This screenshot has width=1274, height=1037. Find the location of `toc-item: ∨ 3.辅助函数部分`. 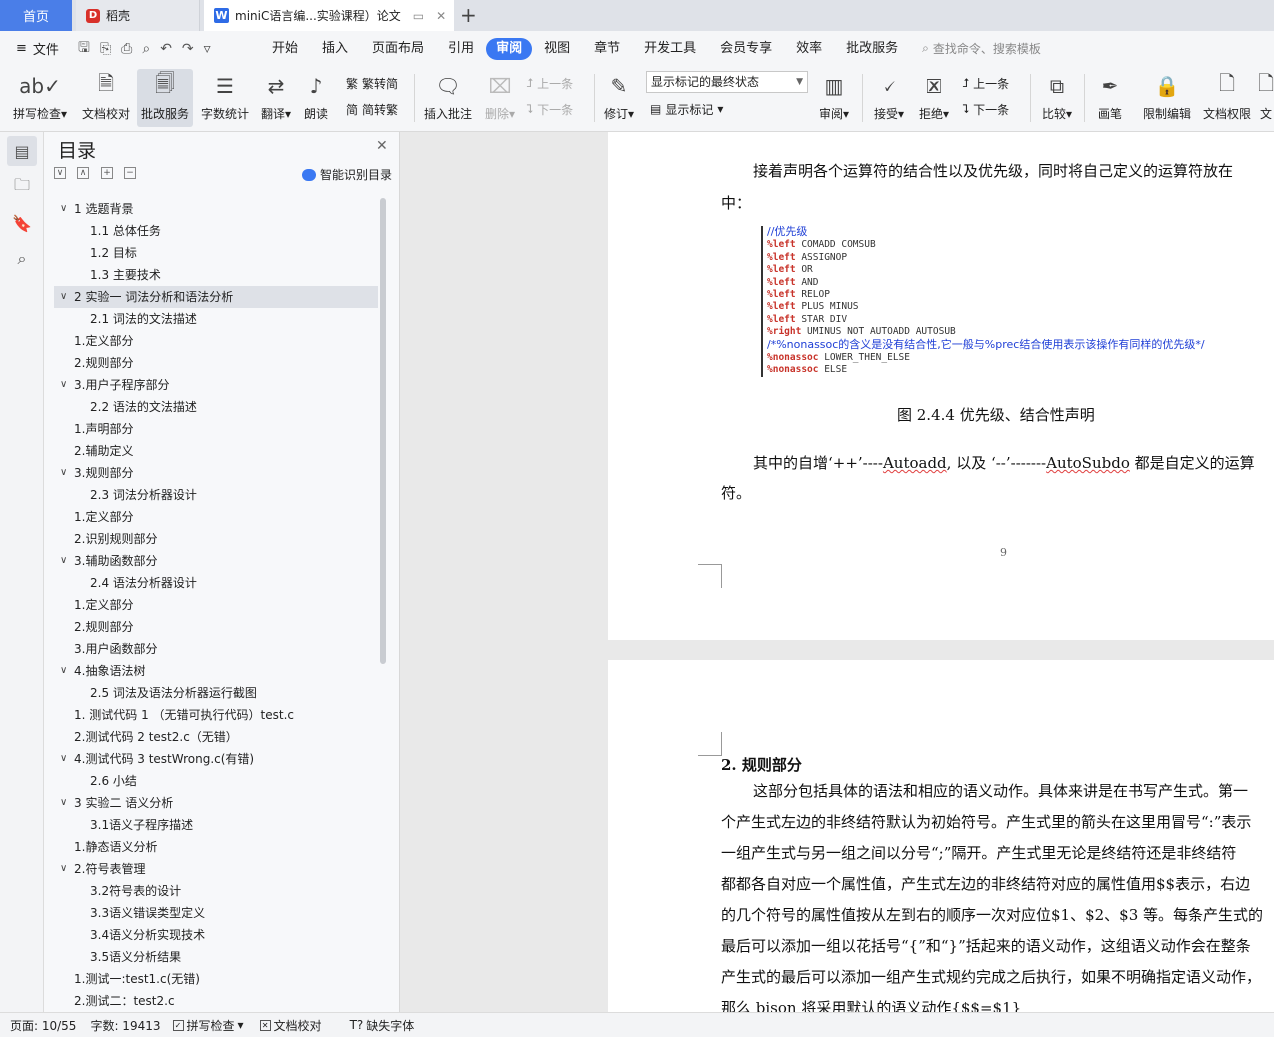

toc-item: ∨ 3.辅助函数部分 is located at coordinates (216, 561).